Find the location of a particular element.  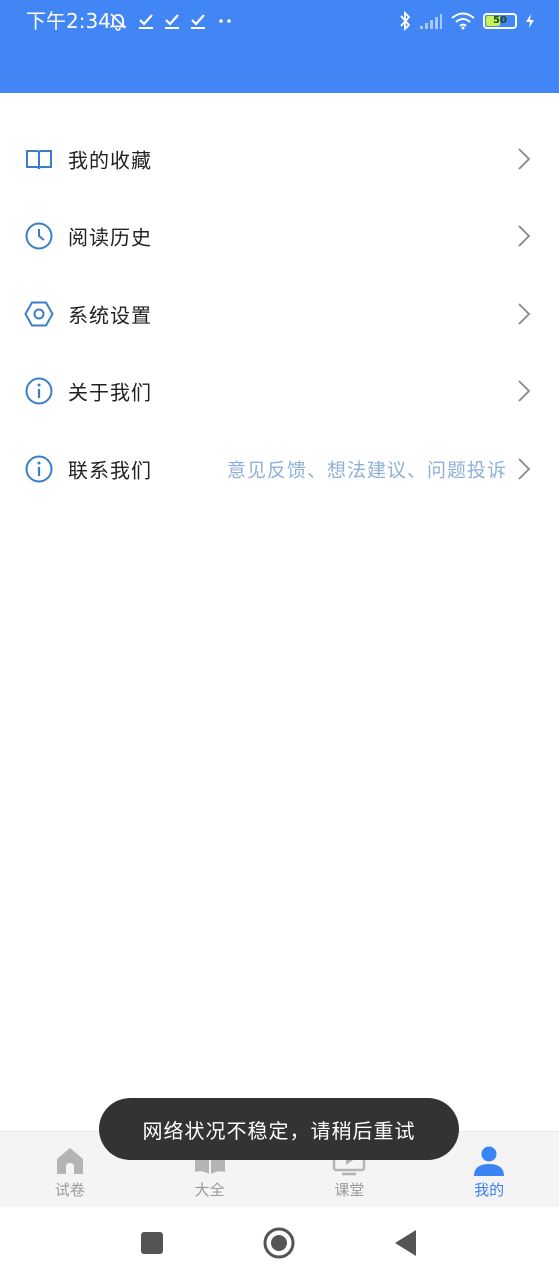

menu-item-system-settings: 系统设置 is located at coordinates (279, 314).